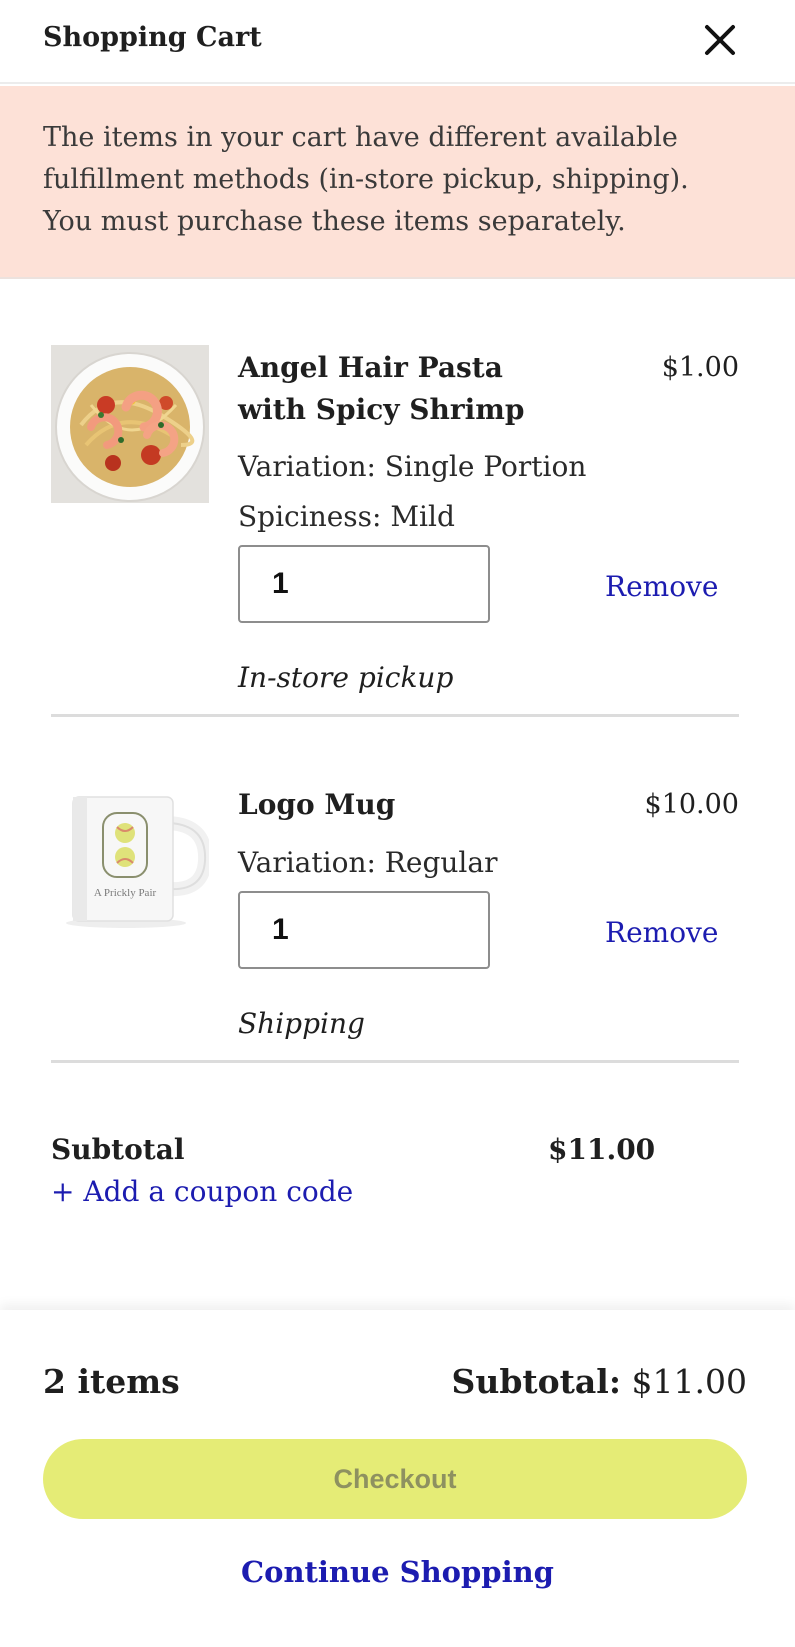  I want to click on mug-image: A Prickly Pair, so click(130, 862).